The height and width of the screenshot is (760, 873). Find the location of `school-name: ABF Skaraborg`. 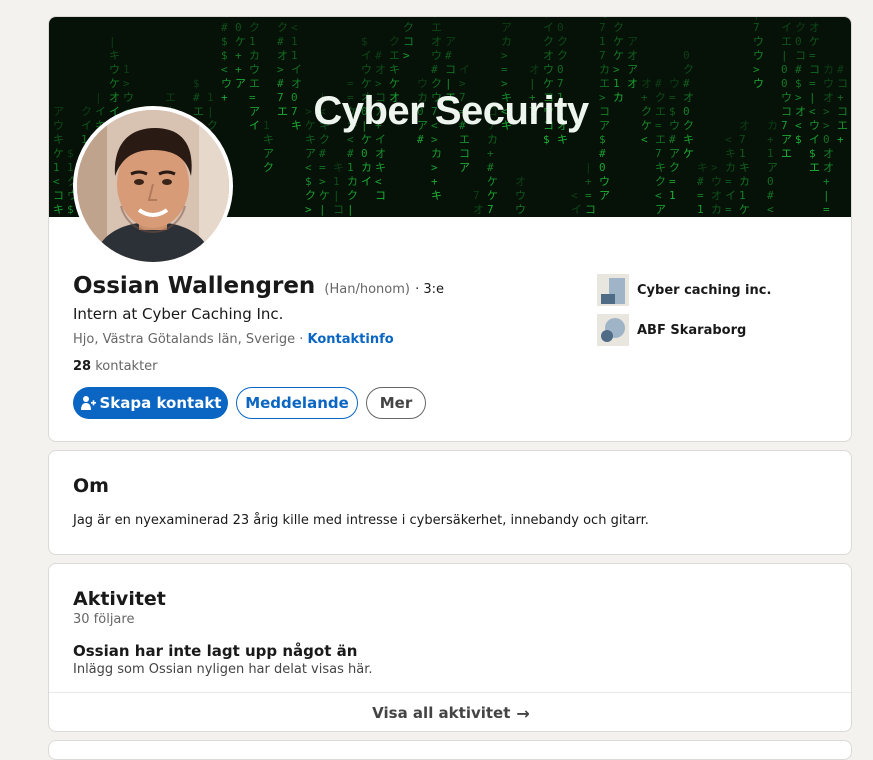

school-name: ABF Skaraborg is located at coordinates (692, 330).